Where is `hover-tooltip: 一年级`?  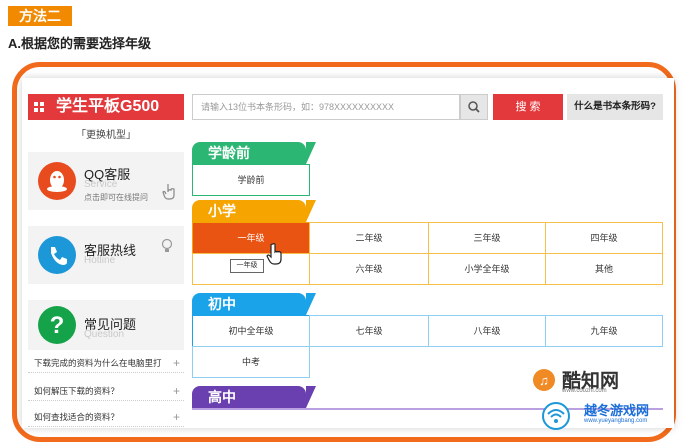 hover-tooltip: 一年级 is located at coordinates (247, 266).